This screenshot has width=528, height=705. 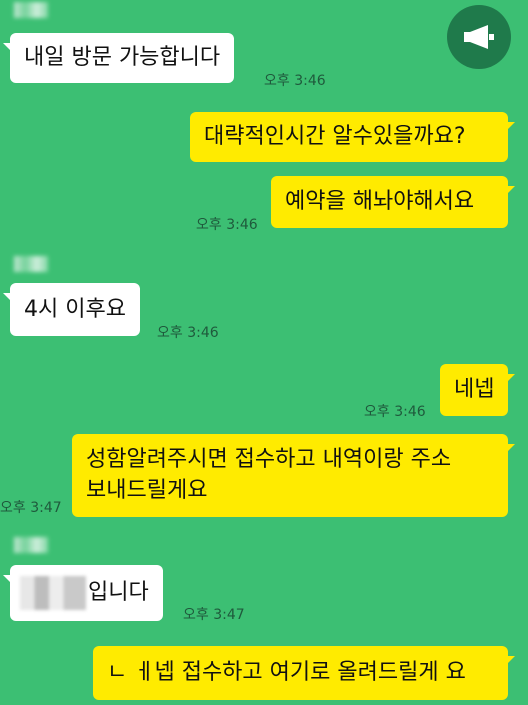 I want to click on message-text: 대략적인시간 알수있을까요?, so click(x=335, y=136).